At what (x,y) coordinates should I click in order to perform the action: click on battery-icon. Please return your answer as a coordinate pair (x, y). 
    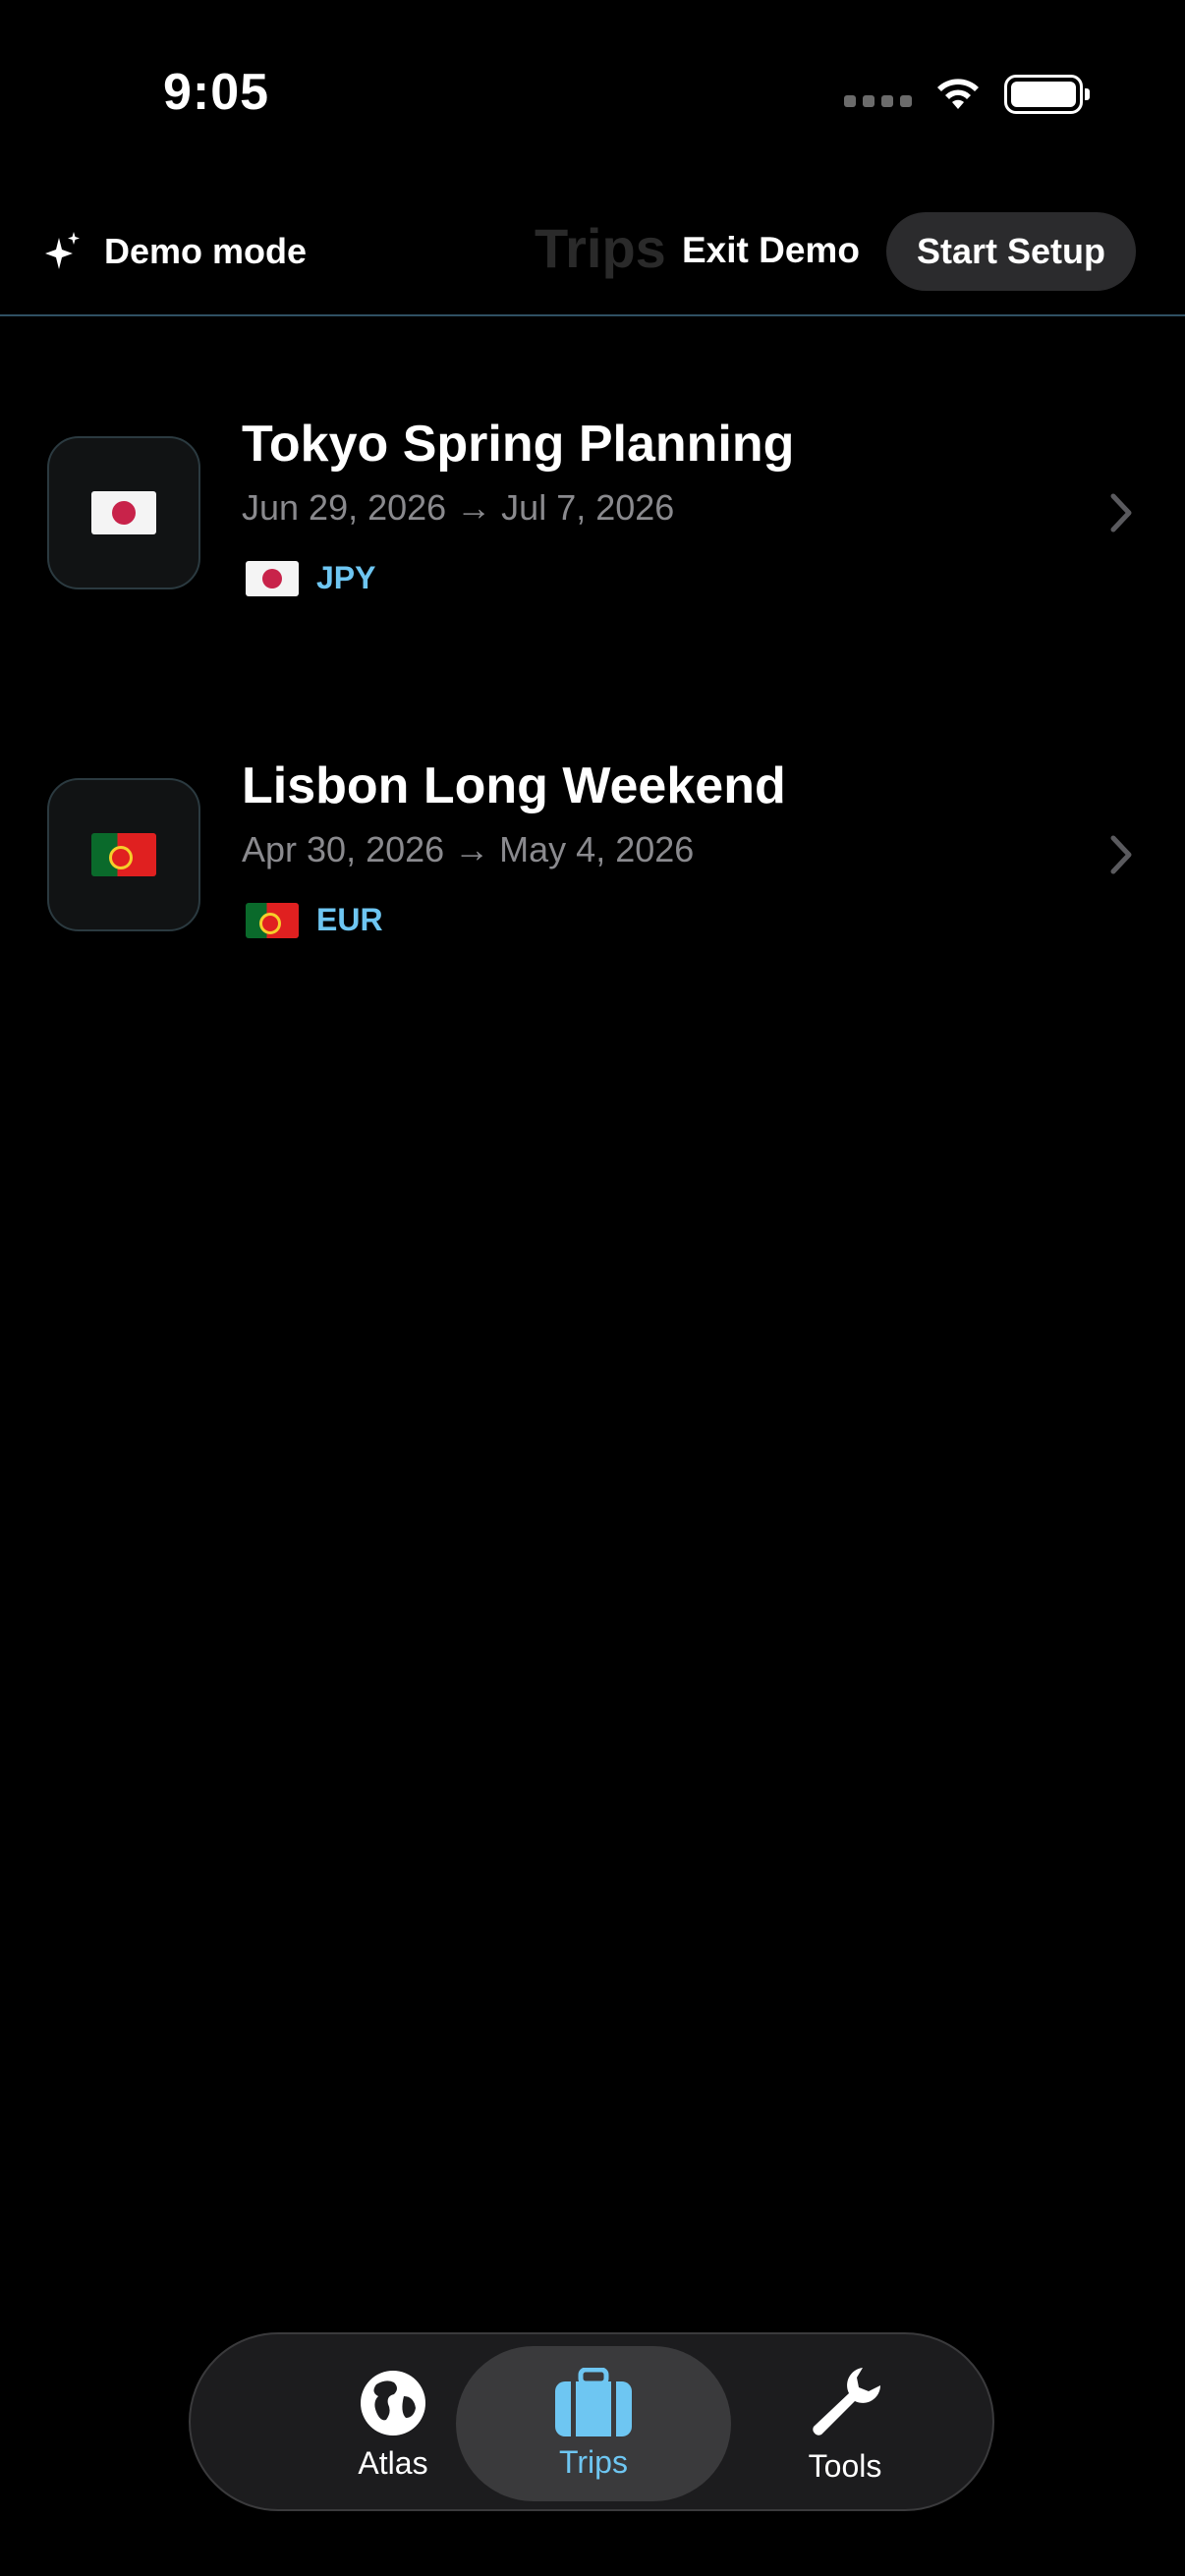
    Looking at the image, I should click on (1047, 94).